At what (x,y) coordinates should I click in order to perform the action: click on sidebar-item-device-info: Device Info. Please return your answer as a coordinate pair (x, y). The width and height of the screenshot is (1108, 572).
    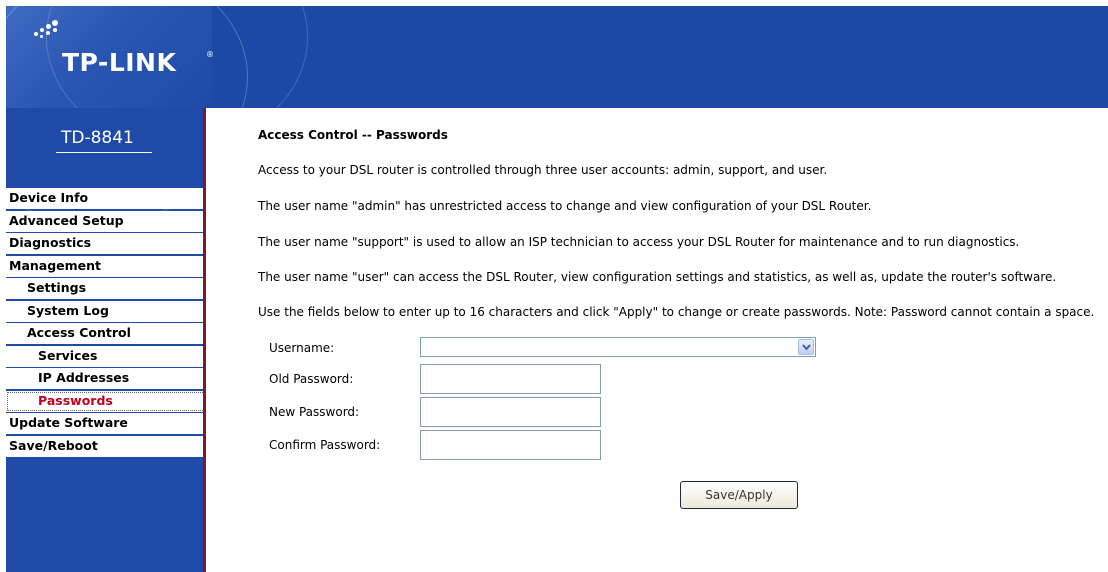
    Looking at the image, I should click on (106, 198).